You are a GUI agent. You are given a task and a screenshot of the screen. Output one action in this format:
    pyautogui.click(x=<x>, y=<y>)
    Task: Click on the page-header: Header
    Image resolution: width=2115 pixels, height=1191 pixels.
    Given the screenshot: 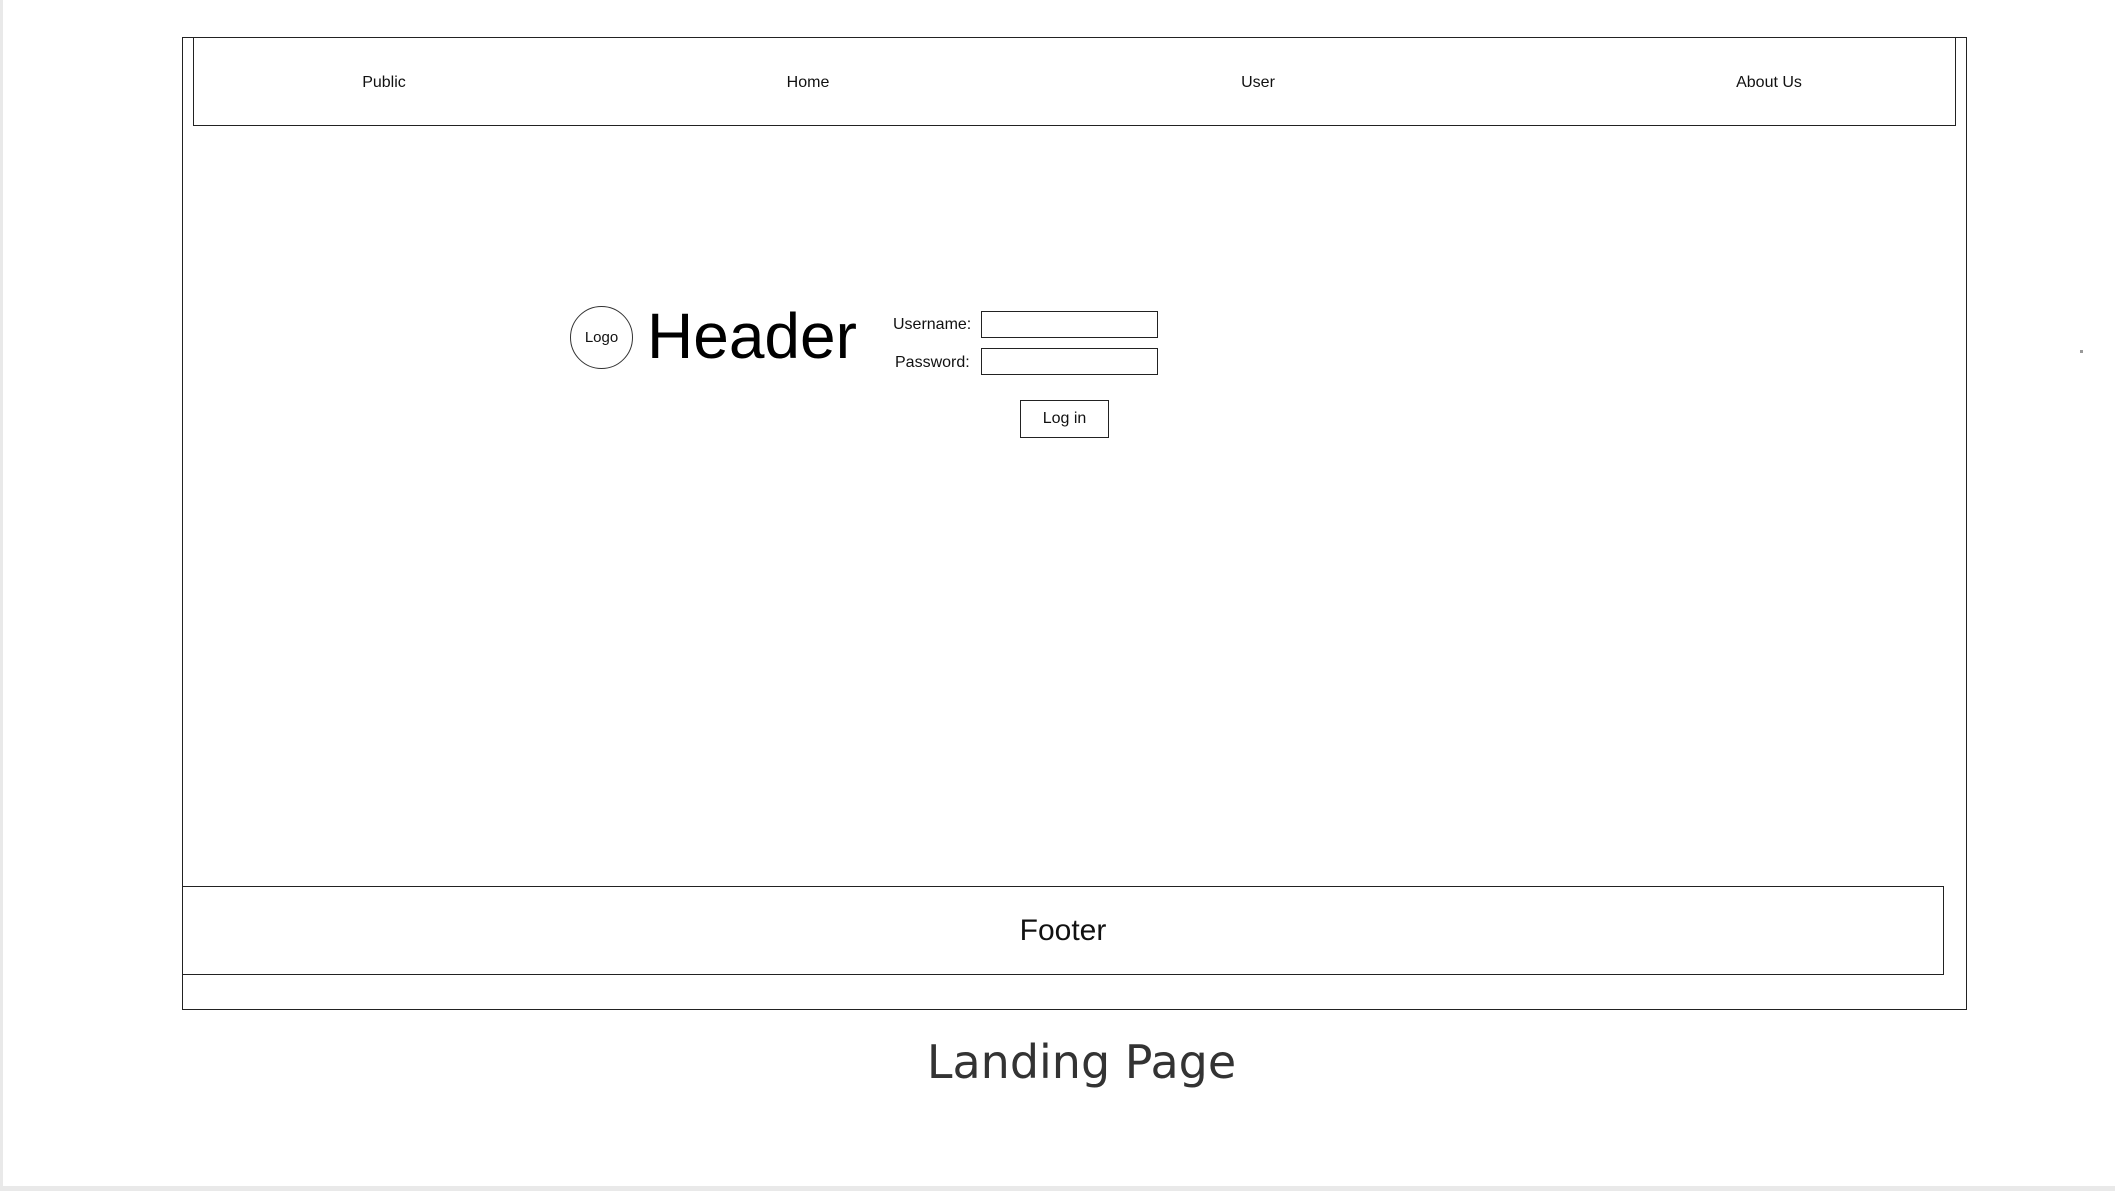 What is the action you would take?
    pyautogui.click(x=752, y=336)
    